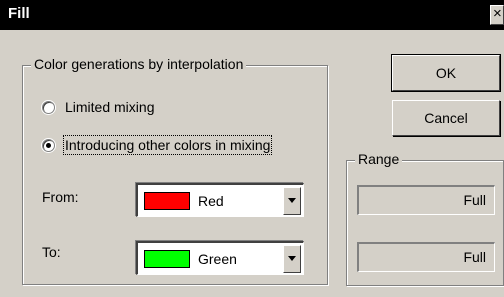 Image resolution: width=504 pixels, height=297 pixels. Describe the element at coordinates (211, 201) in the screenshot. I see `from-color-value: Red` at that location.